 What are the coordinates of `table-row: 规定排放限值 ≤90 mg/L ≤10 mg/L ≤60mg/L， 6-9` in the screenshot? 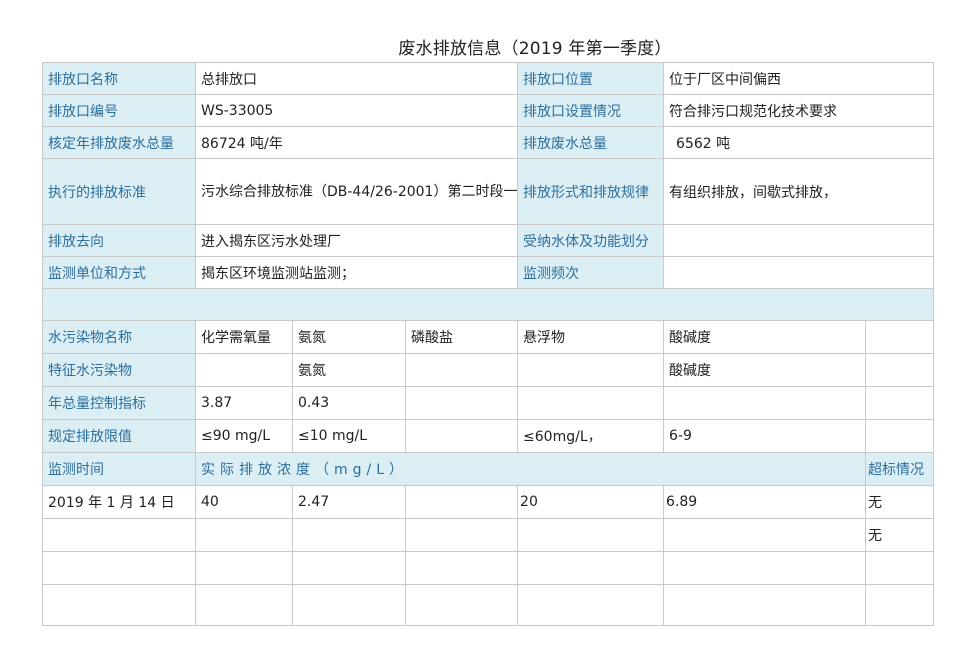 It's located at (488, 436).